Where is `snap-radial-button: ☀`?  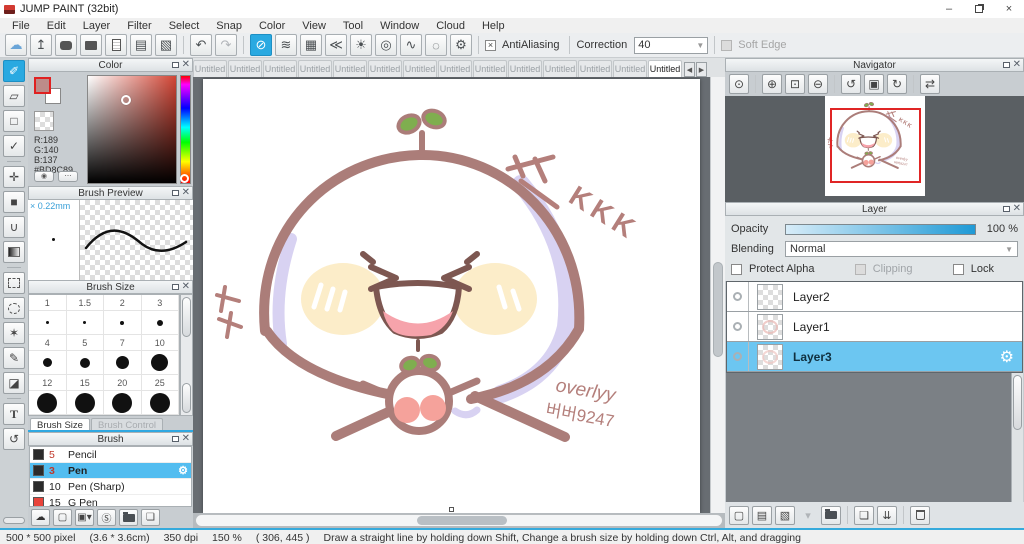
snap-radial-button: ☀ is located at coordinates (361, 45).